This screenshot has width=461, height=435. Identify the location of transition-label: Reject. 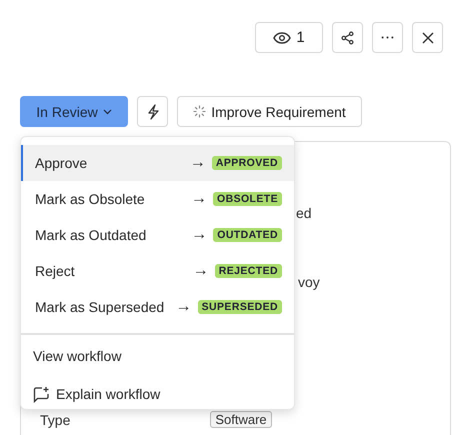
(55, 271).